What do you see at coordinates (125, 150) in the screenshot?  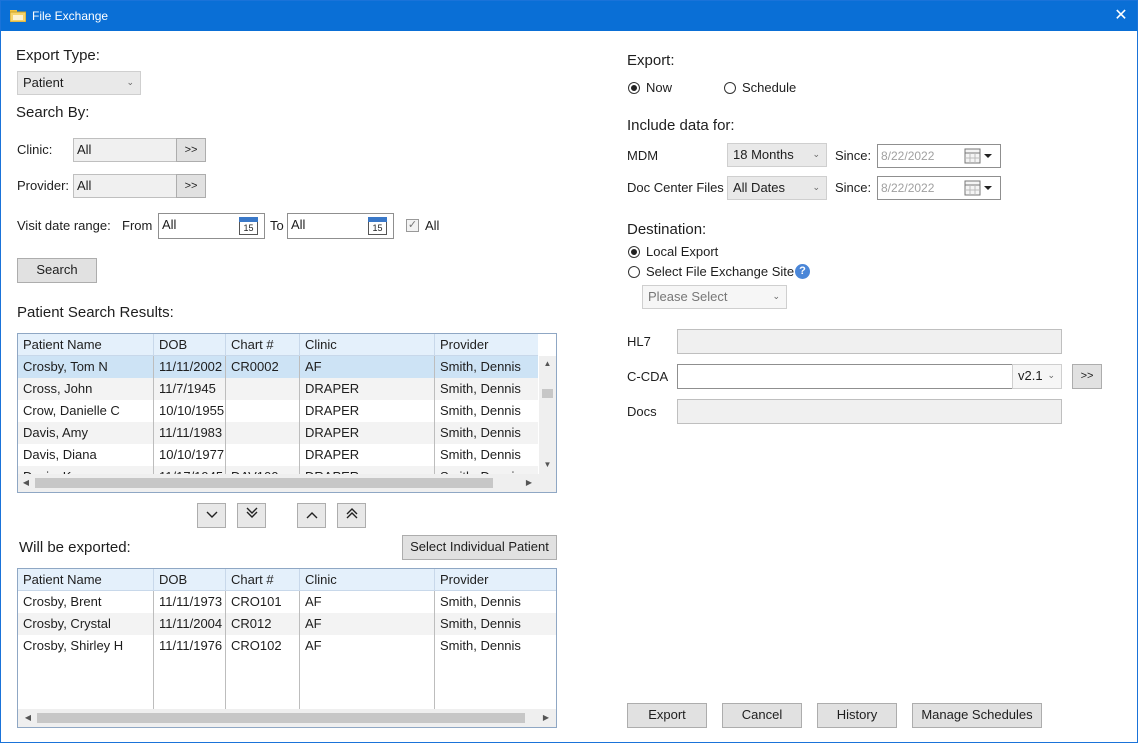 I see `clinic-field: All` at bounding box center [125, 150].